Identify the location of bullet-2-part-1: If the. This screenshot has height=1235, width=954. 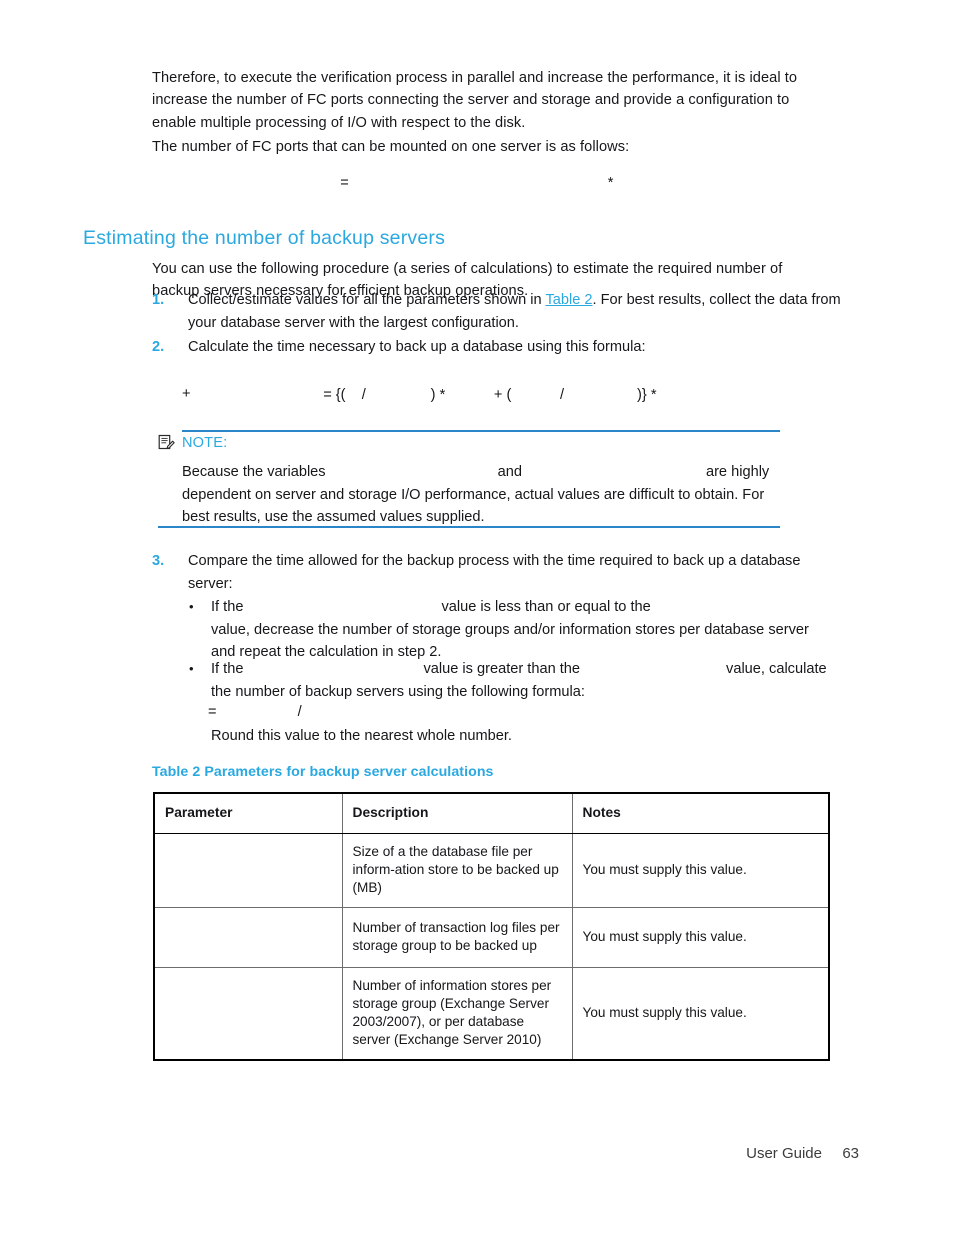
(227, 669).